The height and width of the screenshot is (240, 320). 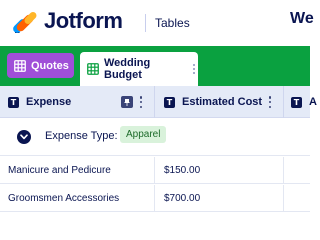 I want to click on tab-wedding-budget-label: Wedding Budget, so click(x=127, y=69).